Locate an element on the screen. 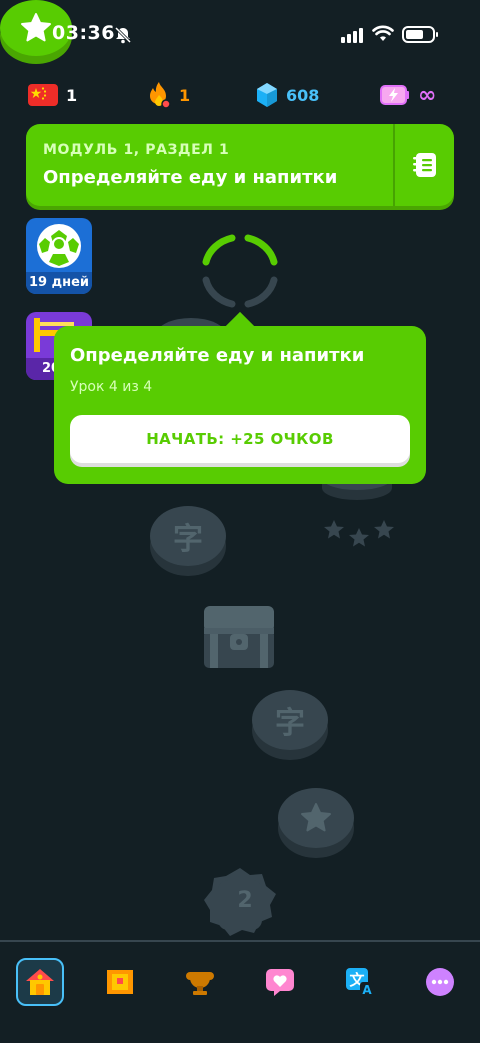 The image size is (480, 1043). star-icon is located at coordinates (316, 817).